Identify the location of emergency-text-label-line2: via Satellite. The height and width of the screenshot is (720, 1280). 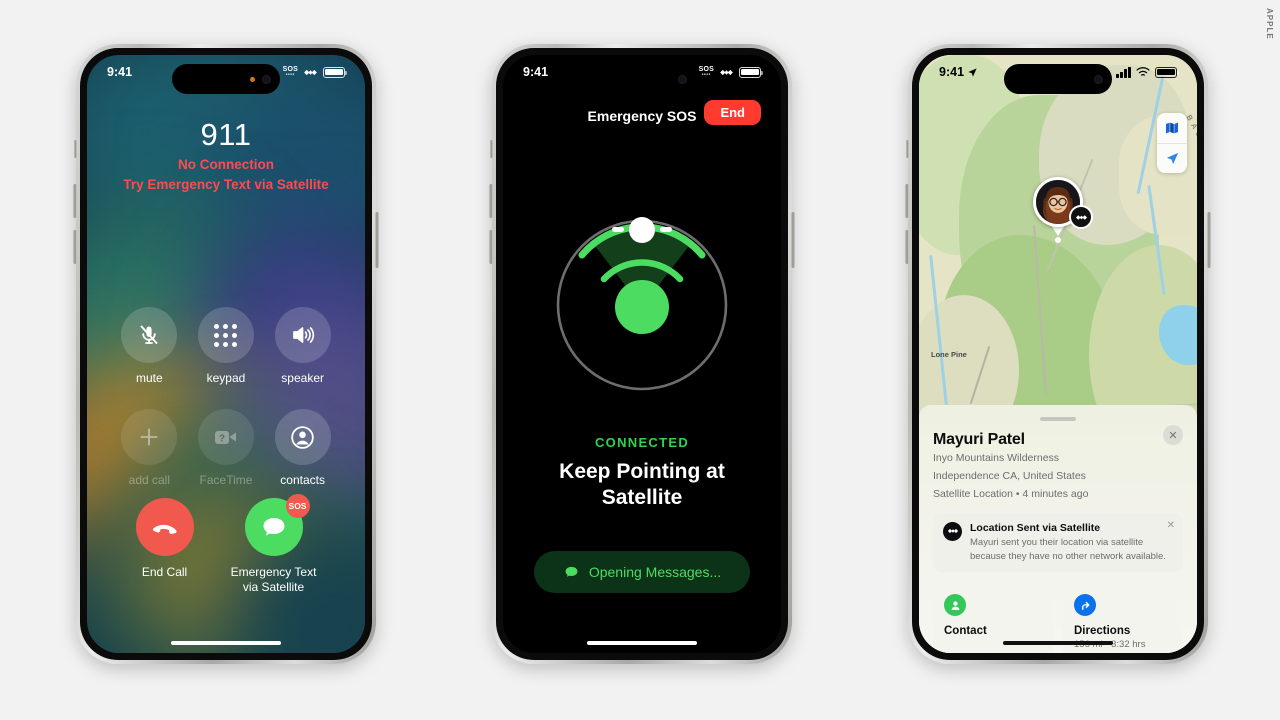
(273, 587).